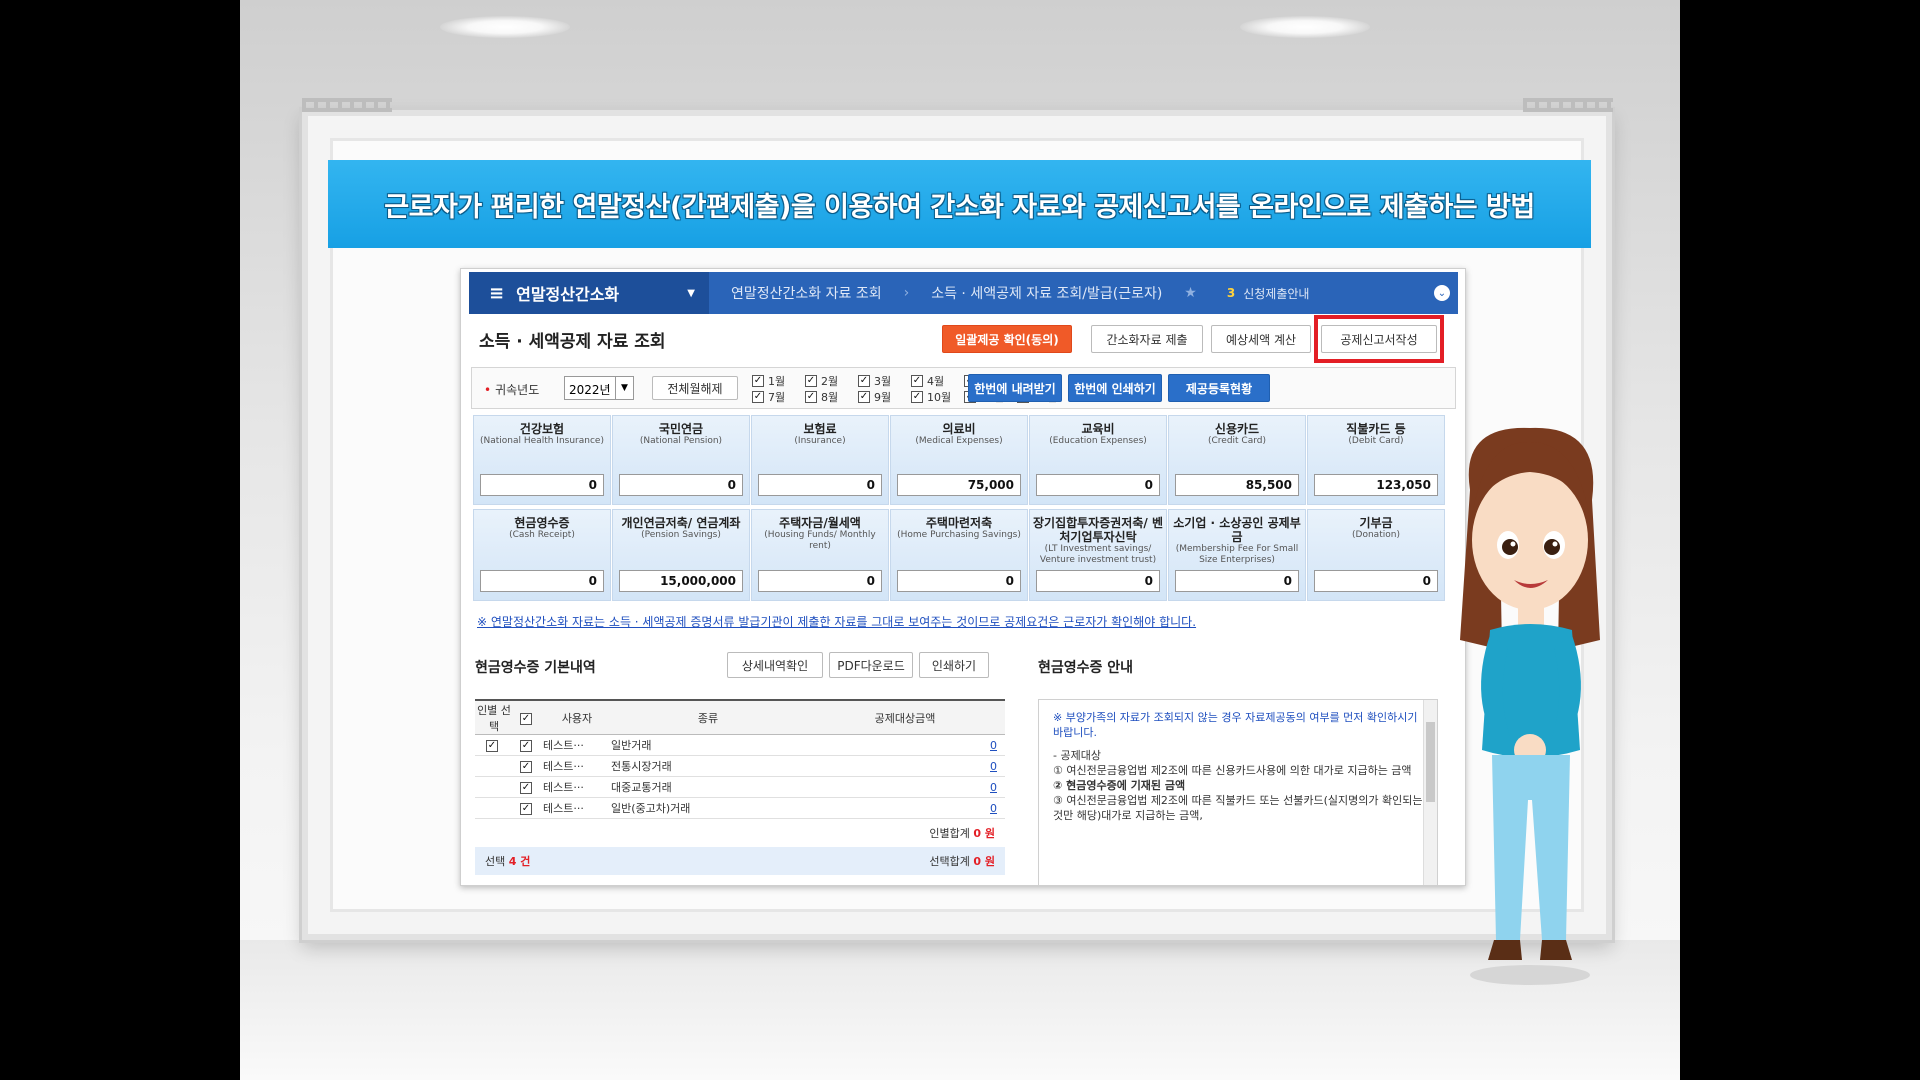 The height and width of the screenshot is (1080, 1920). I want to click on card-value: 75,000, so click(959, 485).